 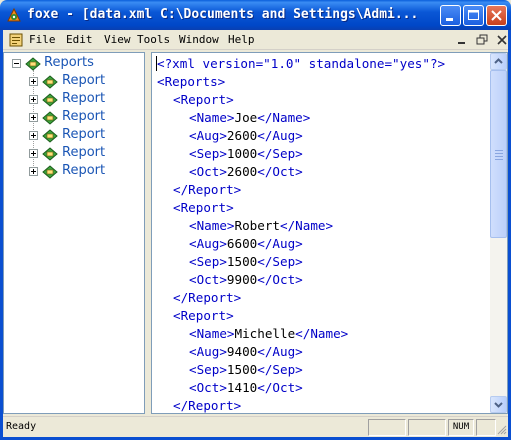 What do you see at coordinates (117, 39) in the screenshot?
I see `menu-view: View` at bounding box center [117, 39].